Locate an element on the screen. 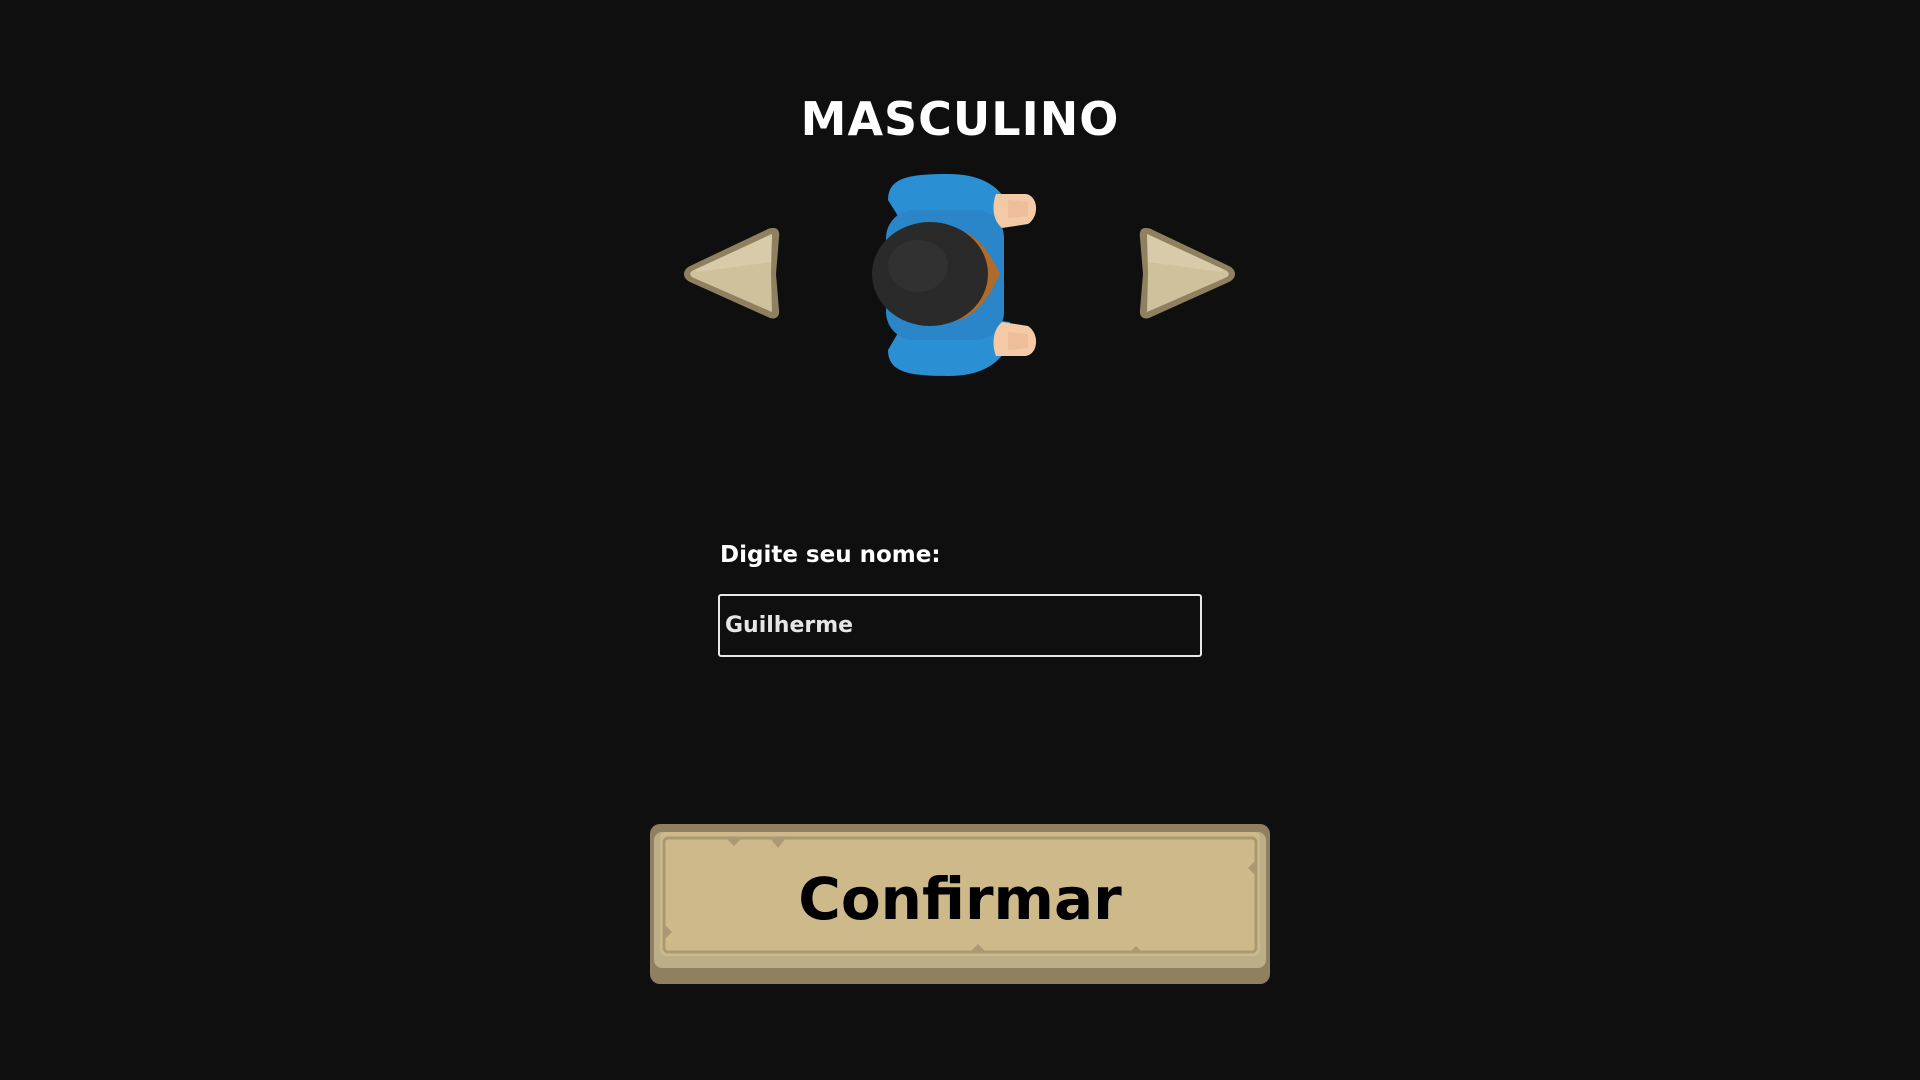 The width and height of the screenshot is (1920, 1080). arrow-left-icon is located at coordinates (732, 273).